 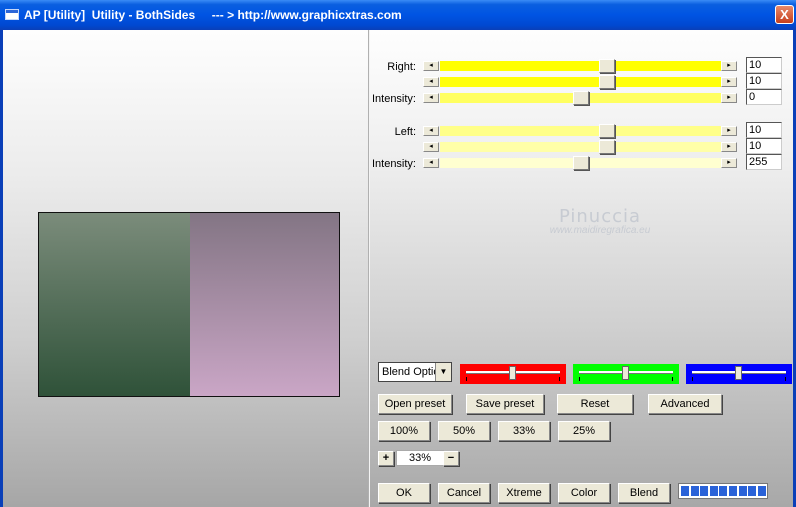 What do you see at coordinates (764, 162) in the screenshot?
I see `left-slider-3-value: 255` at bounding box center [764, 162].